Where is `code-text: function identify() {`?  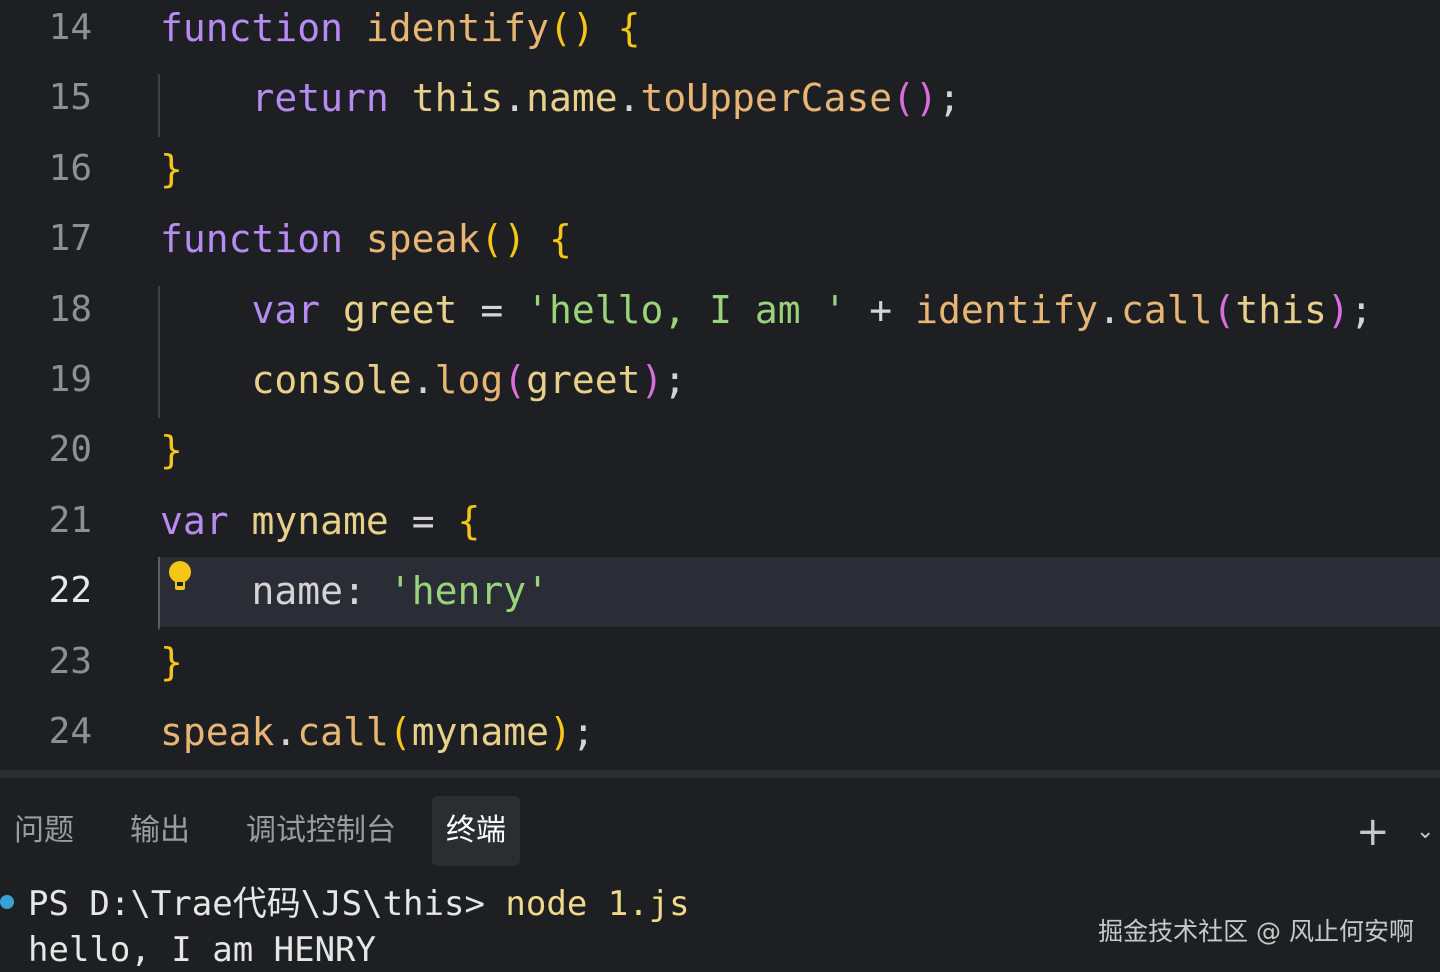 code-text: function identify() { is located at coordinates (400, 28).